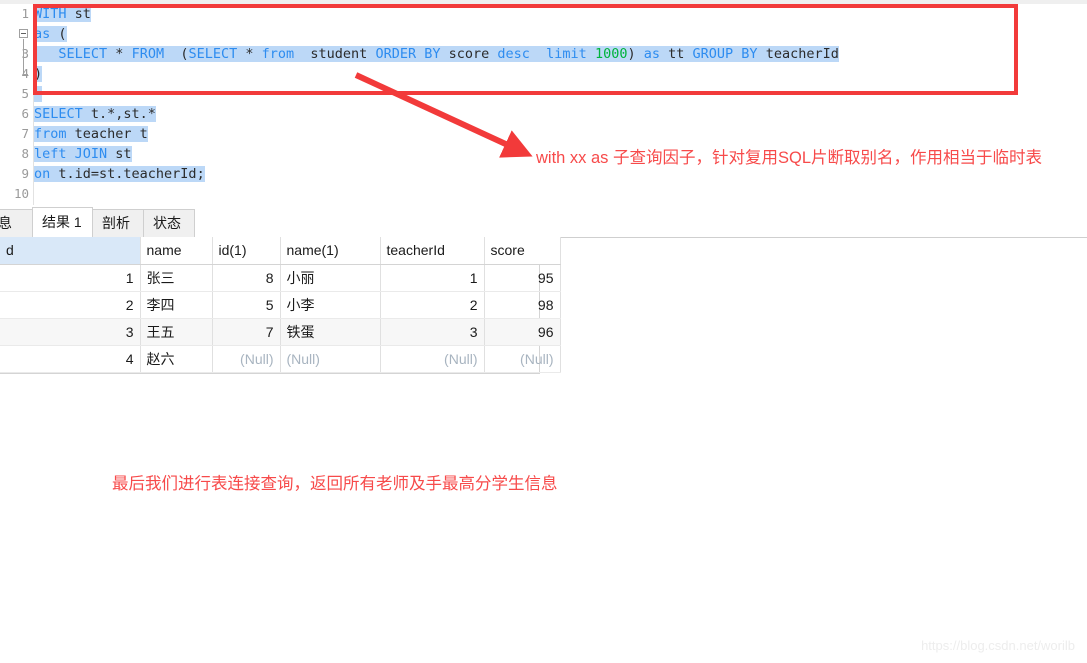 This screenshot has width=1087, height=663. I want to click on line-number: 8, so click(25, 153).